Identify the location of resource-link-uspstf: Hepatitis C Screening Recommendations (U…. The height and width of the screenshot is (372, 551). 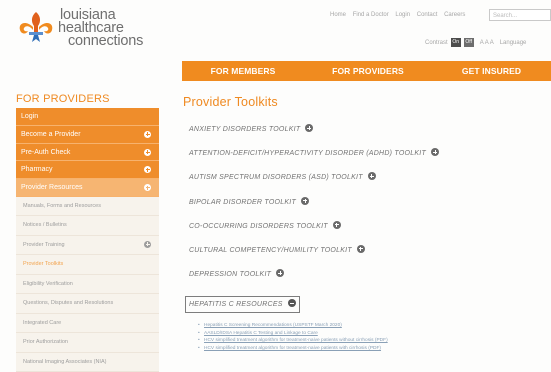
(358, 326).